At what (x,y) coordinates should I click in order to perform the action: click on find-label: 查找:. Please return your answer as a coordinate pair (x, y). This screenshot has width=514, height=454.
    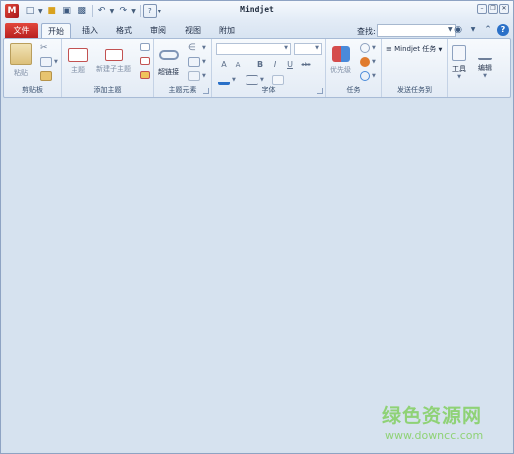
    Looking at the image, I should click on (366, 31).